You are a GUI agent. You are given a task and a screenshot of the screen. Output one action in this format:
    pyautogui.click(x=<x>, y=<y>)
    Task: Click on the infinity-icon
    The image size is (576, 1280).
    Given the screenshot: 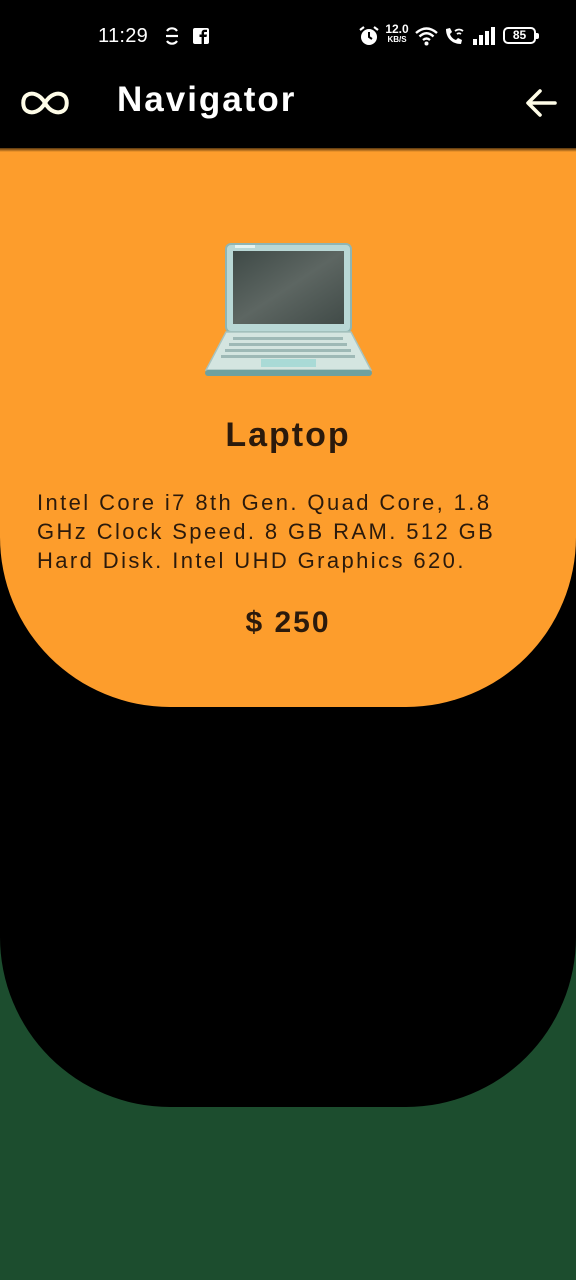 What is the action you would take?
    pyautogui.click(x=45, y=103)
    